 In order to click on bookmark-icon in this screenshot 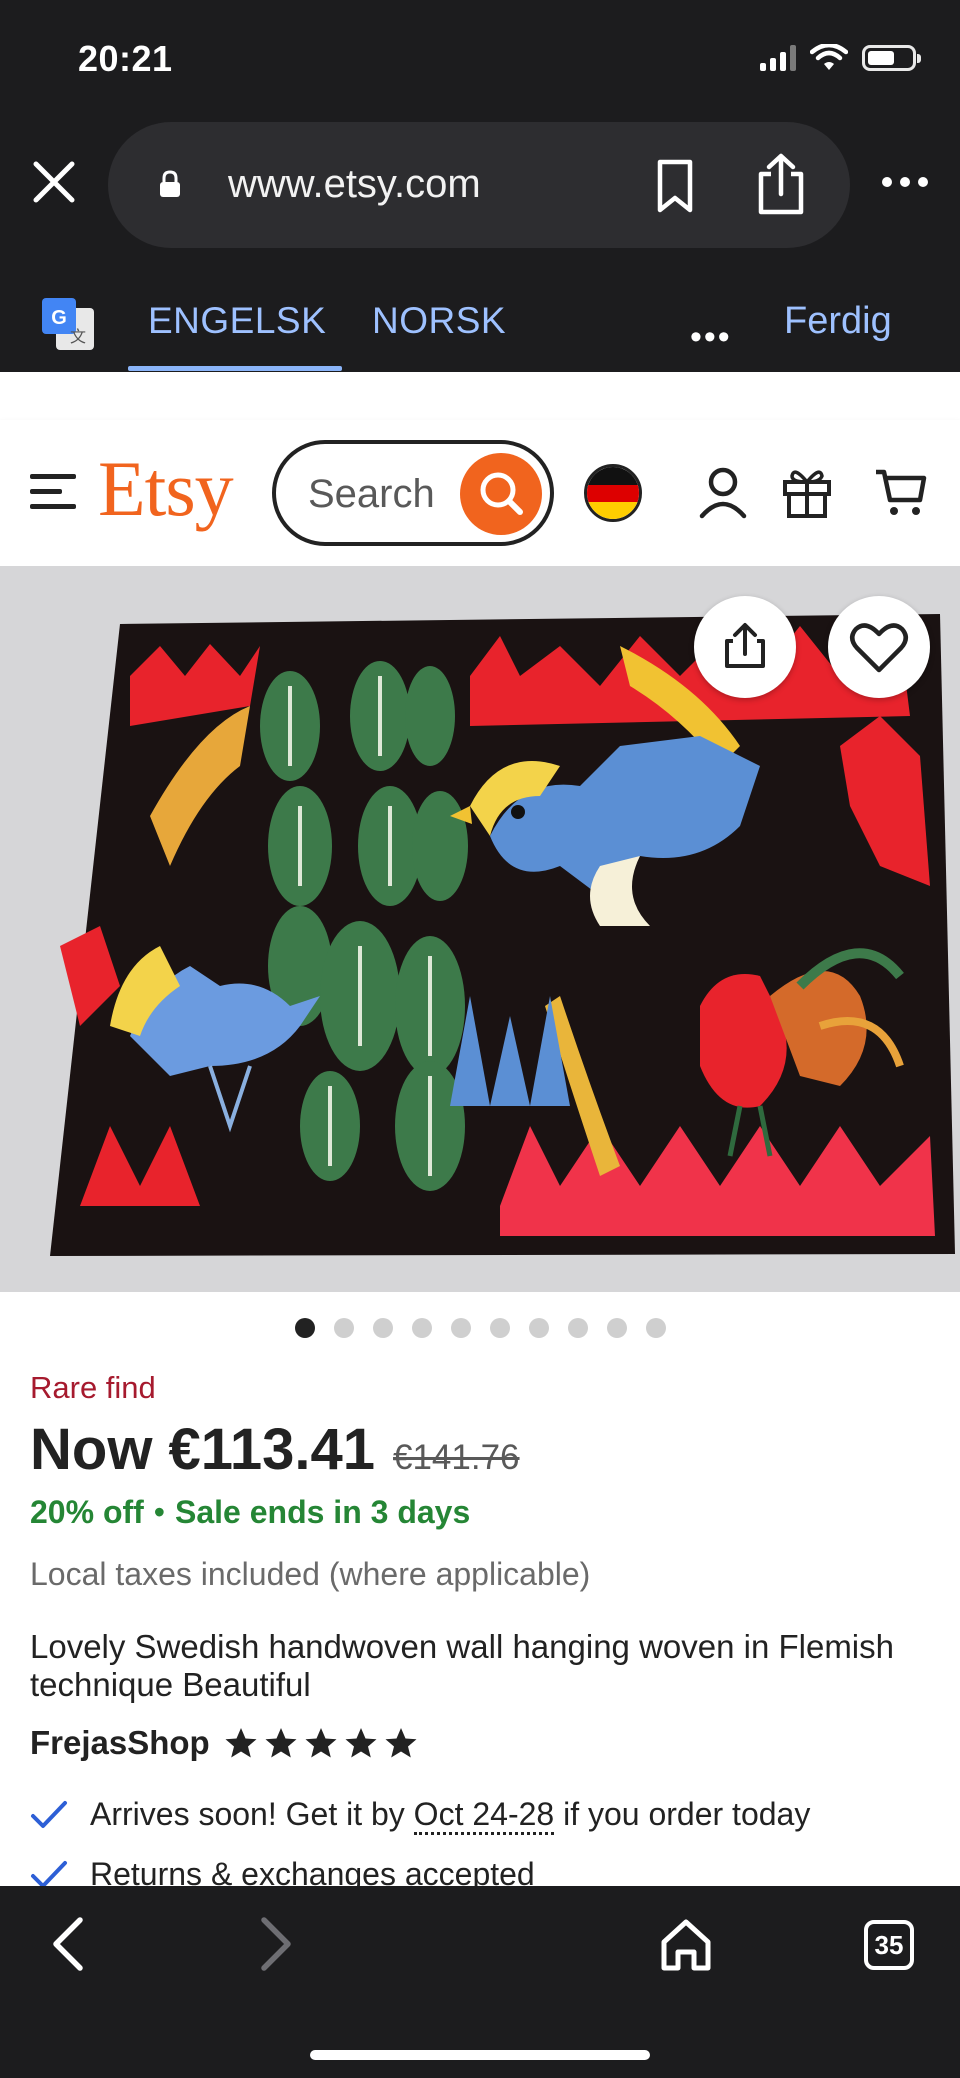, I will do `click(675, 186)`.